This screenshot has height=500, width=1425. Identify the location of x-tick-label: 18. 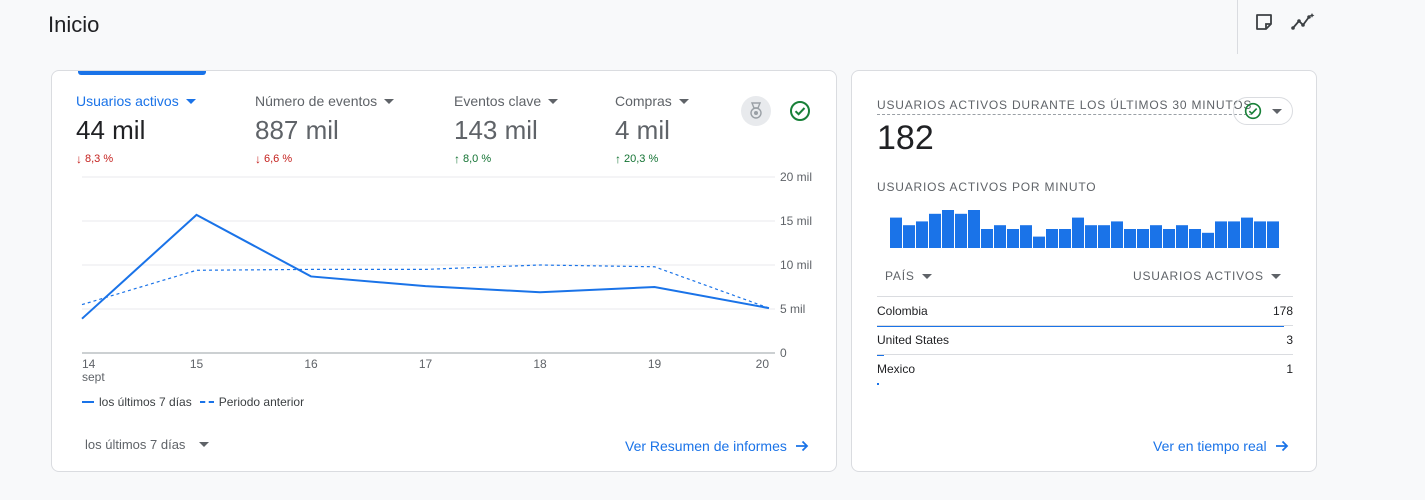
(540, 364).